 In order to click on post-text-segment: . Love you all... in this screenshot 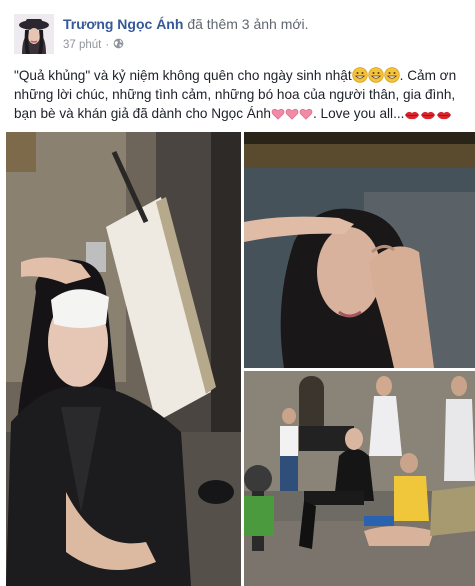, I will do `click(358, 113)`.